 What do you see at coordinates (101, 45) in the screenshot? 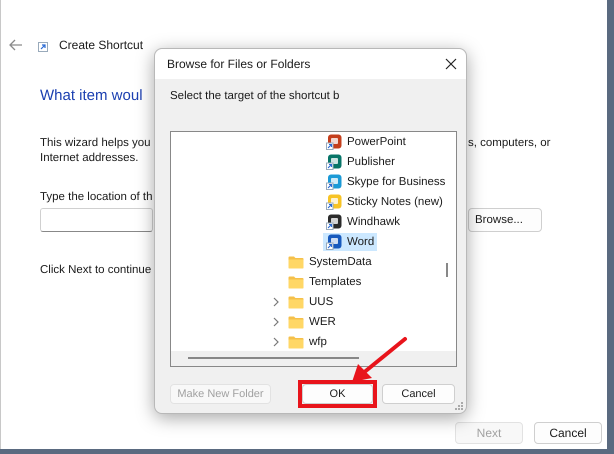
I see `window-title: Create Shortcut` at bounding box center [101, 45].